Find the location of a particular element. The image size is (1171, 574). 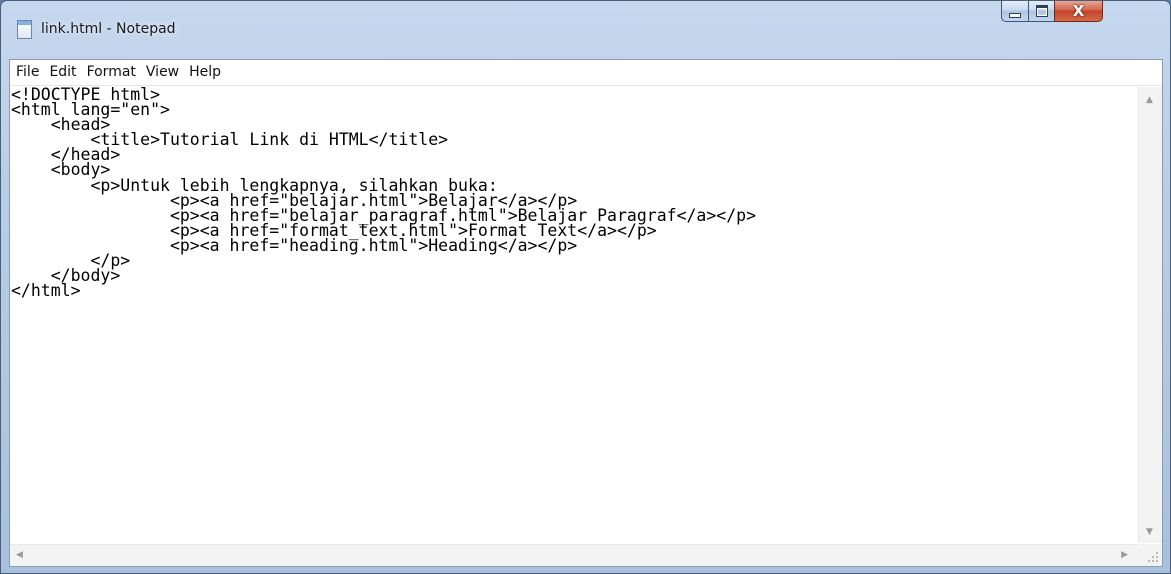

scroll-up-icon: ▲ is located at coordinates (1149, 100).